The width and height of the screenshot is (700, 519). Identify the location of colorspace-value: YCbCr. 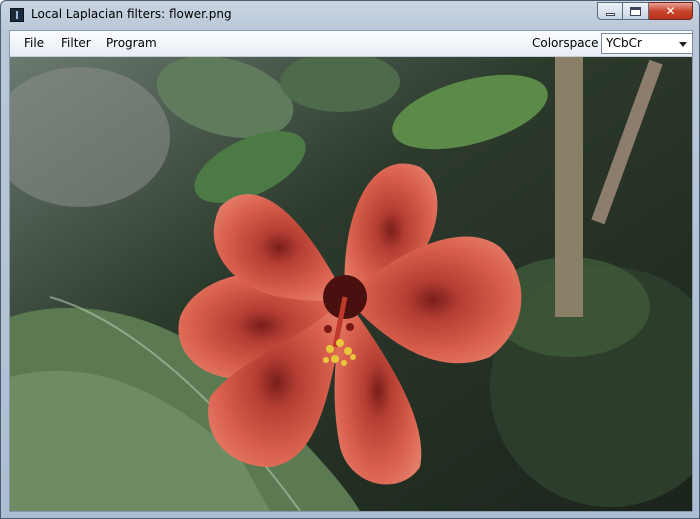
(624, 43).